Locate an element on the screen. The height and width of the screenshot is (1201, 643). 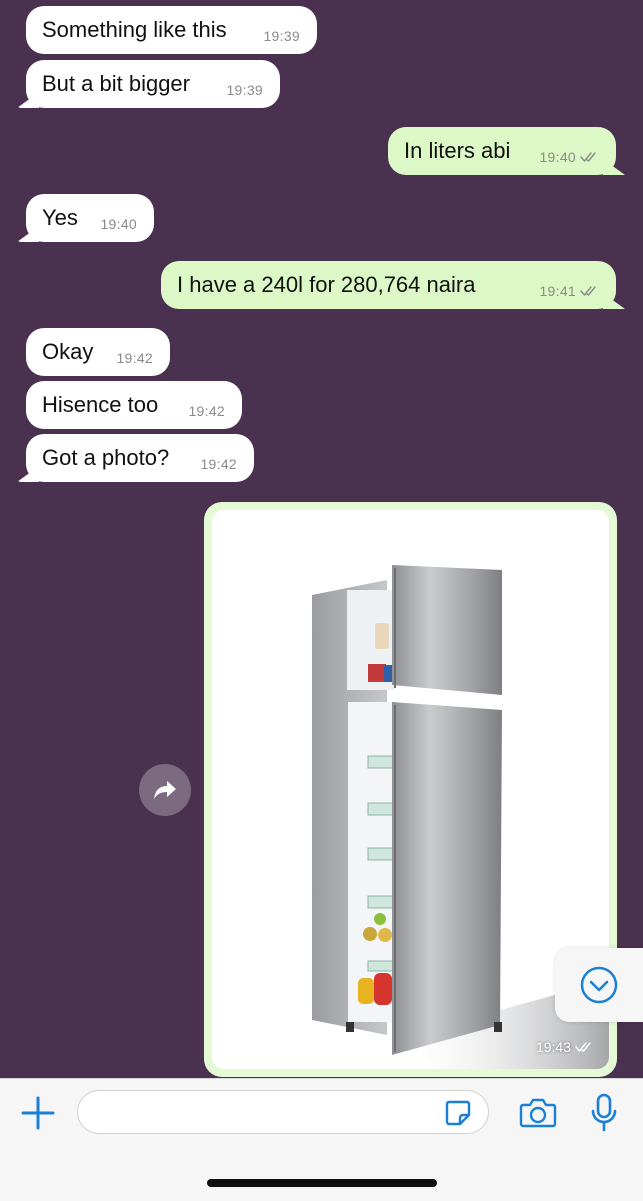
message-input-field is located at coordinates (283, 1112).